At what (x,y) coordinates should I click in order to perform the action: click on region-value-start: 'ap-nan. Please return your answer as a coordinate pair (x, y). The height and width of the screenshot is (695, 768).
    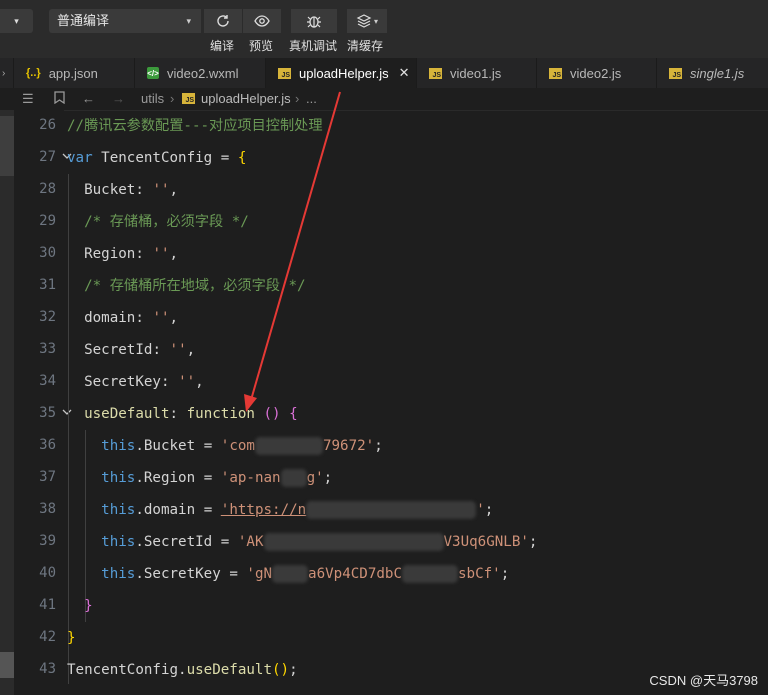
    Looking at the image, I should click on (250, 478).